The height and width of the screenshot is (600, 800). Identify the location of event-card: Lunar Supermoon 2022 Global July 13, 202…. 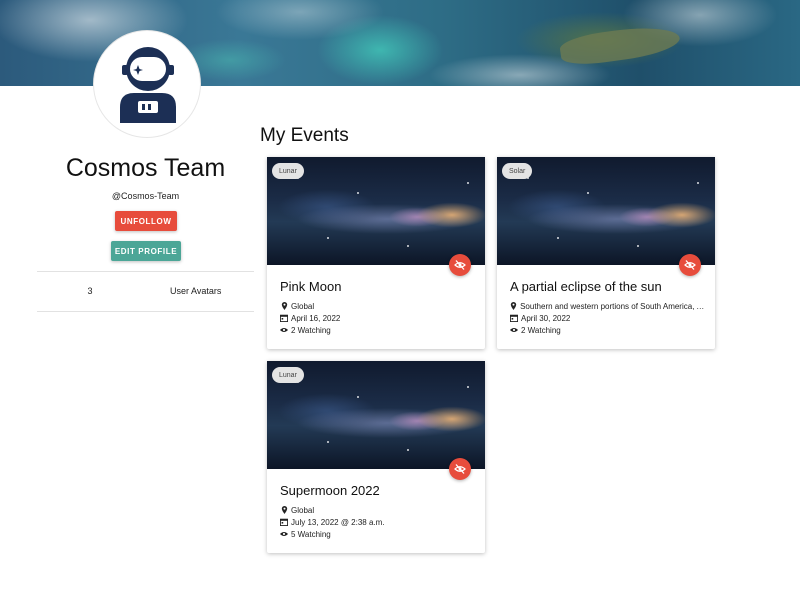
(376, 457).